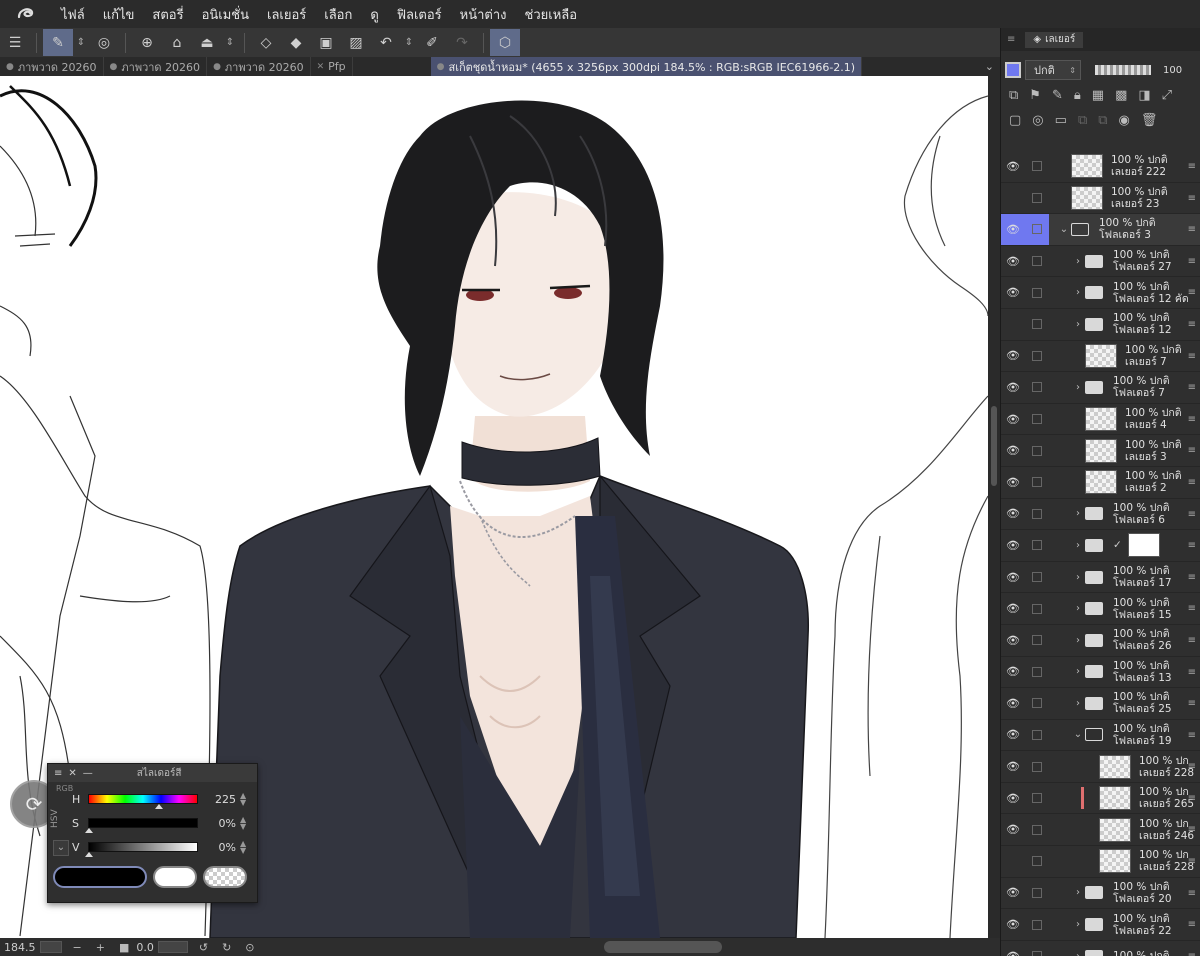 The width and height of the screenshot is (1200, 956). I want to click on menu-edit: แก้ไข, so click(119, 14).